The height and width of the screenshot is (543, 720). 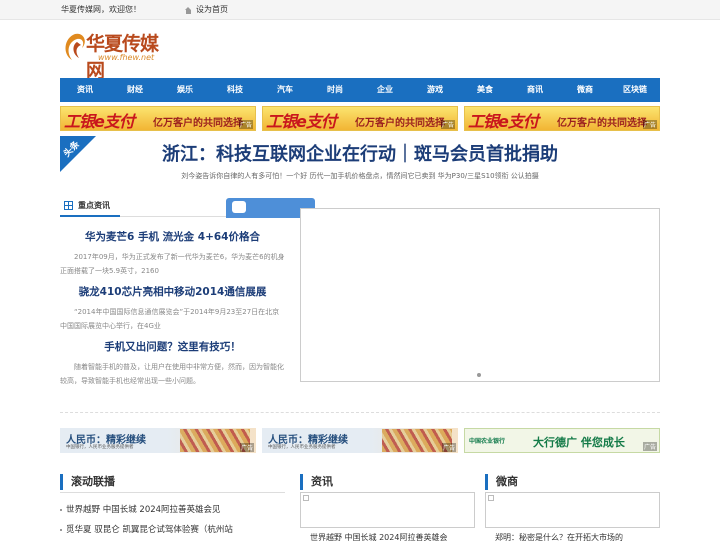 I want to click on headline-title: 浙江：科技互联网企业在行动｜斑马会员首批捐助, so click(x=360, y=153).